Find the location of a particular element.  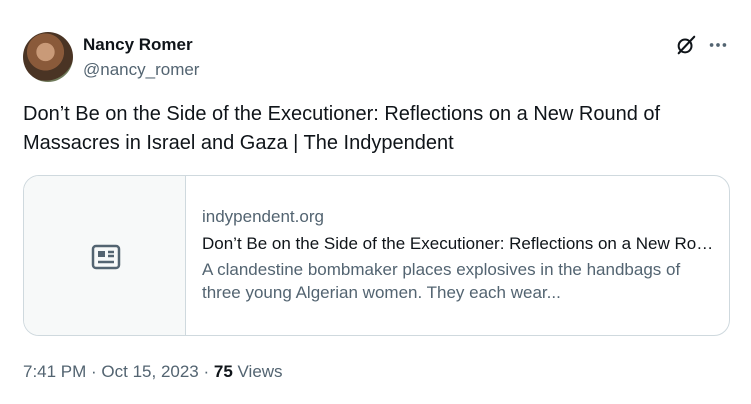

tweet-meta: 7:41 PM · Oct 15, 2023 · 75 Views is located at coordinates (153, 372).